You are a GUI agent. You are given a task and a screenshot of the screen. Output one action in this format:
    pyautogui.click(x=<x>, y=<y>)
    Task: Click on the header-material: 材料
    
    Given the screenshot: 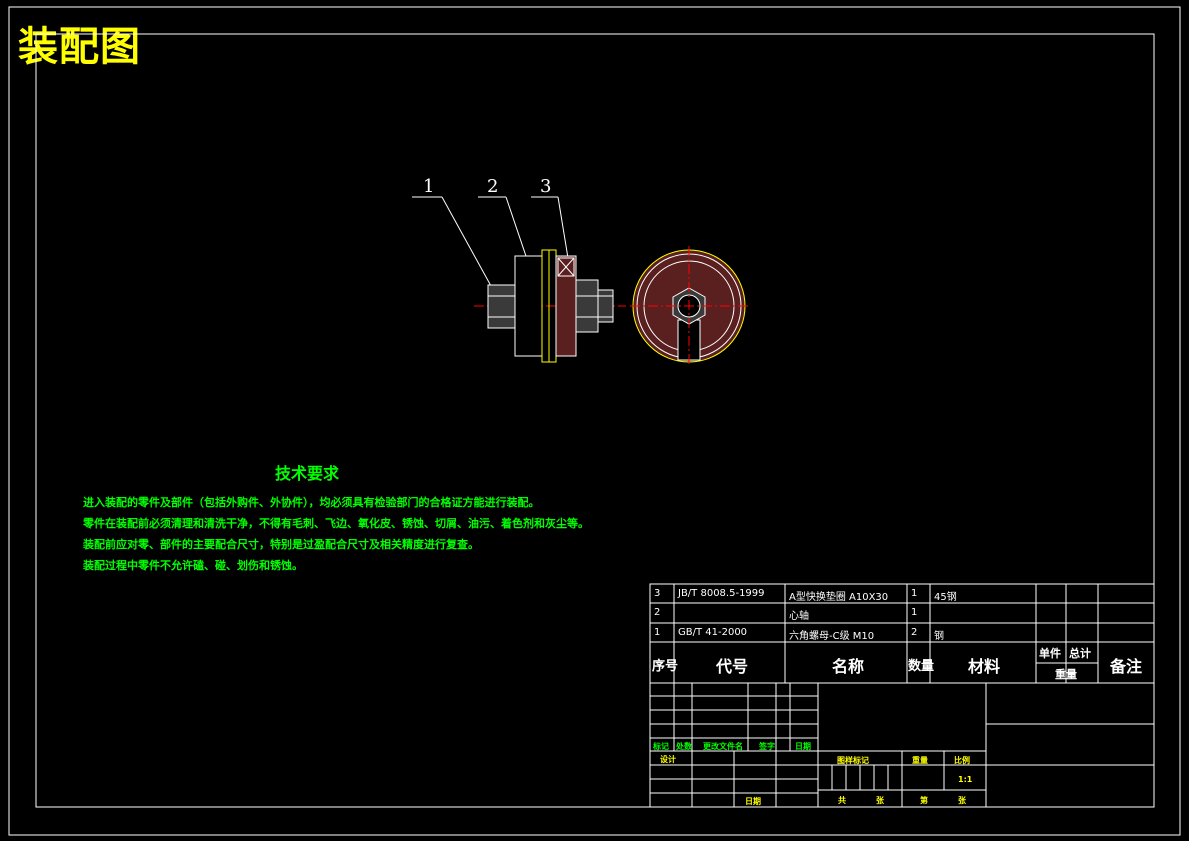 What is the action you would take?
    pyautogui.click(x=984, y=666)
    